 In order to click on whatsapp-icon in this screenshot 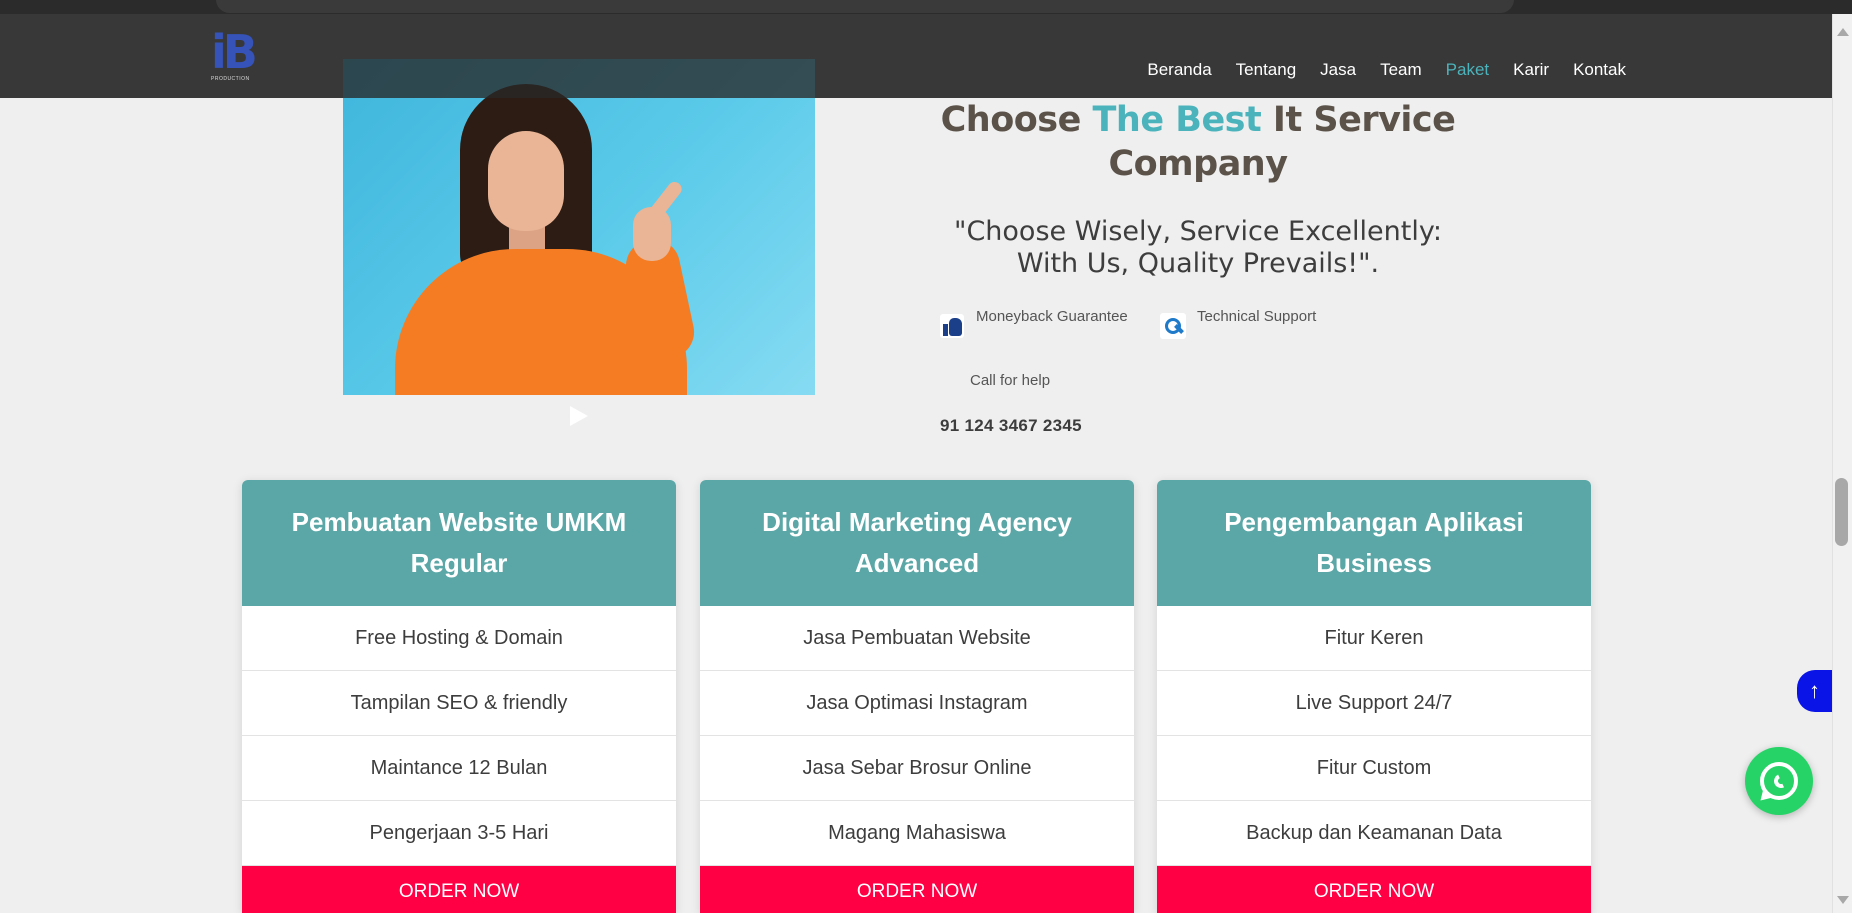, I will do `click(1779, 781)`.